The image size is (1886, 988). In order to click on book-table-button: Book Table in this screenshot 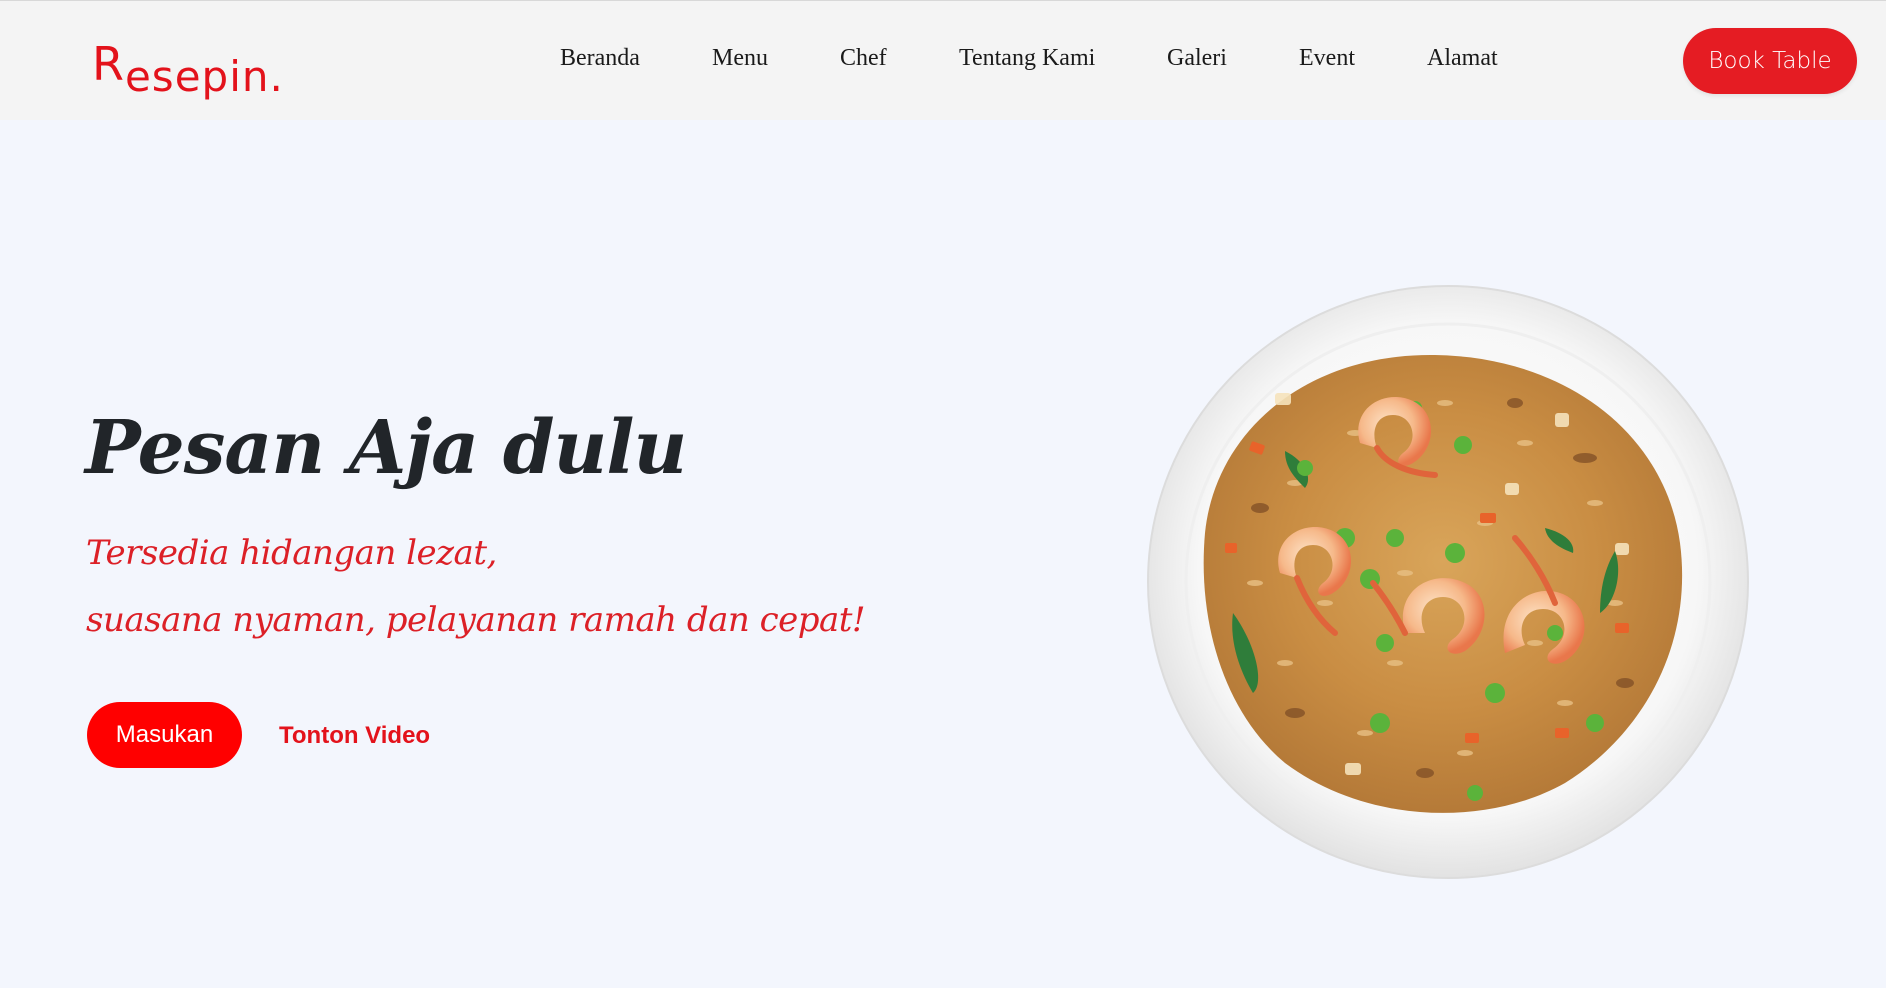, I will do `click(1770, 61)`.